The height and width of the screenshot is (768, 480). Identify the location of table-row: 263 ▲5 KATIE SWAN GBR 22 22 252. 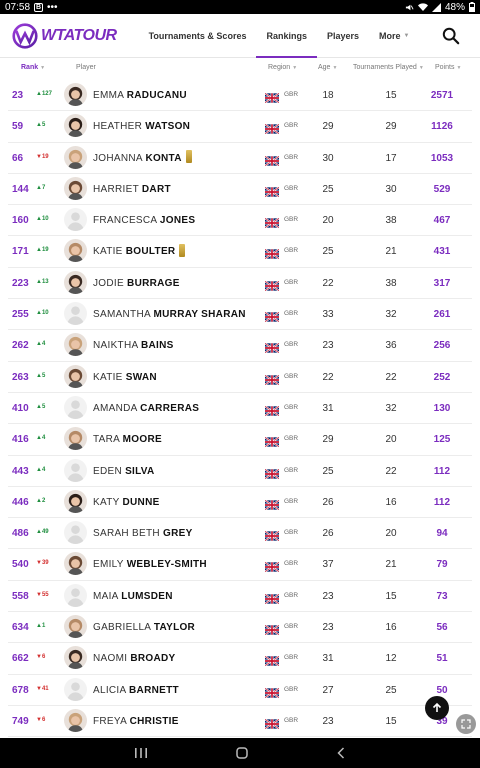
(240, 377).